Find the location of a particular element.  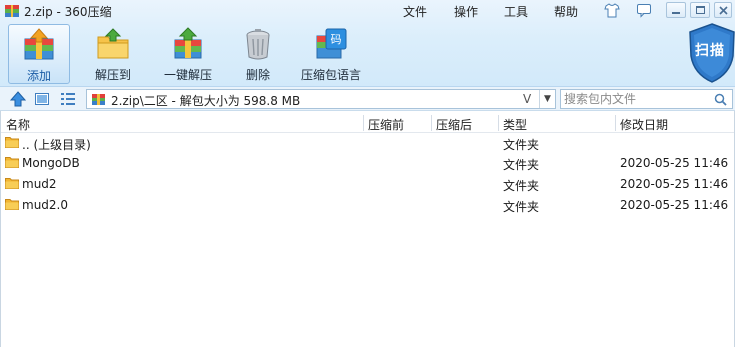

table-row: .. (上级目录) 文件夹 is located at coordinates (367, 143).